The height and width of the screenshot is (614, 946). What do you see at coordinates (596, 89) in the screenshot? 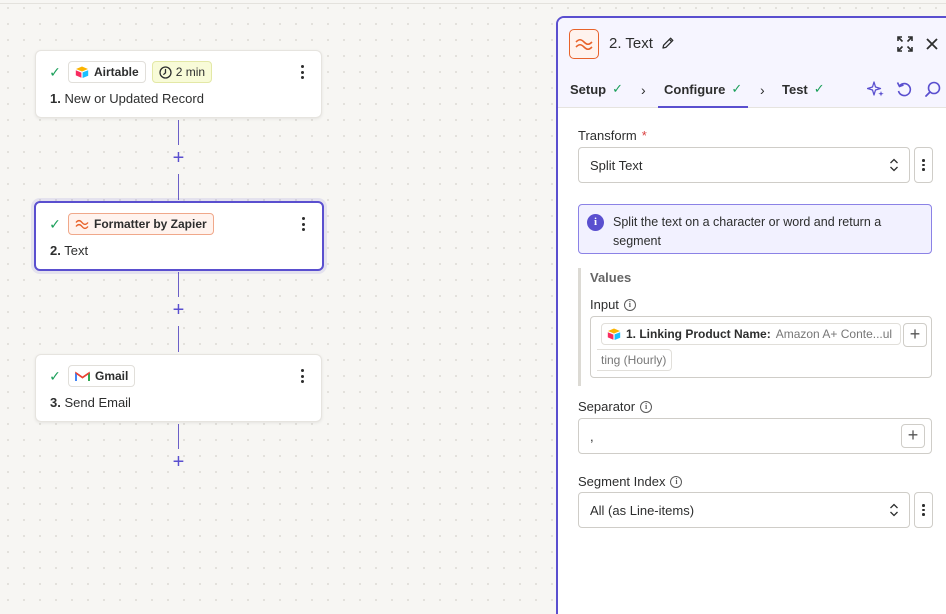
I see `tab-setup: Setup ✓` at bounding box center [596, 89].